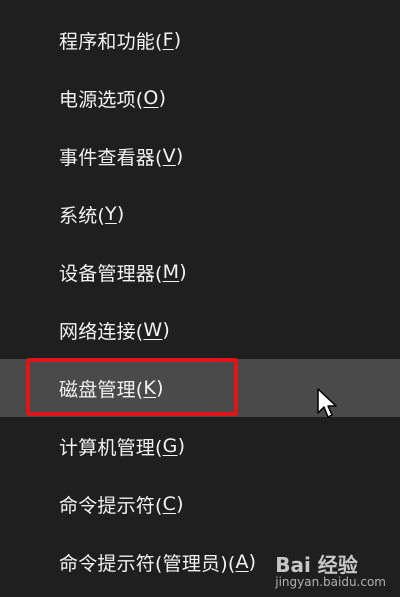  I want to click on menu-item-hotkey: Y, so click(111, 214).